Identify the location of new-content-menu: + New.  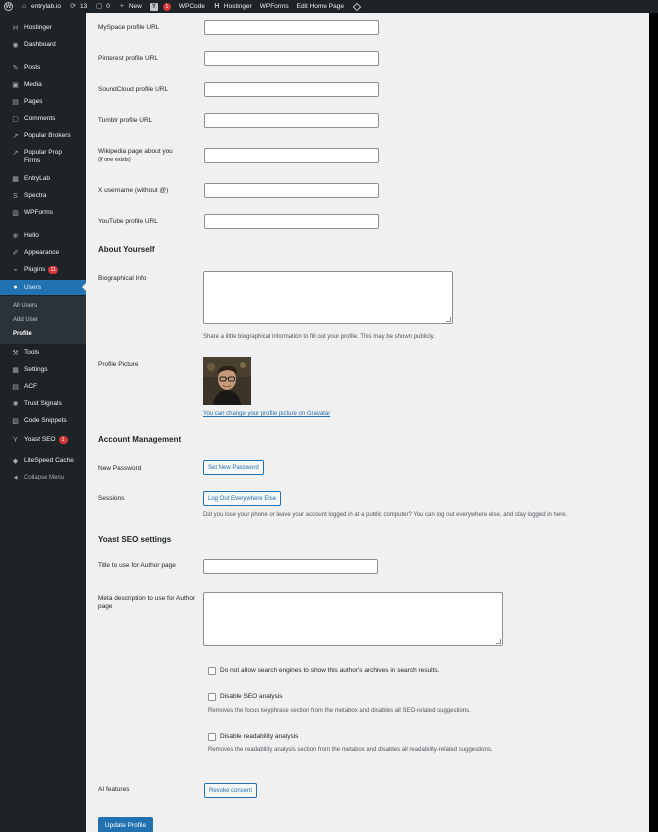
(130, 6).